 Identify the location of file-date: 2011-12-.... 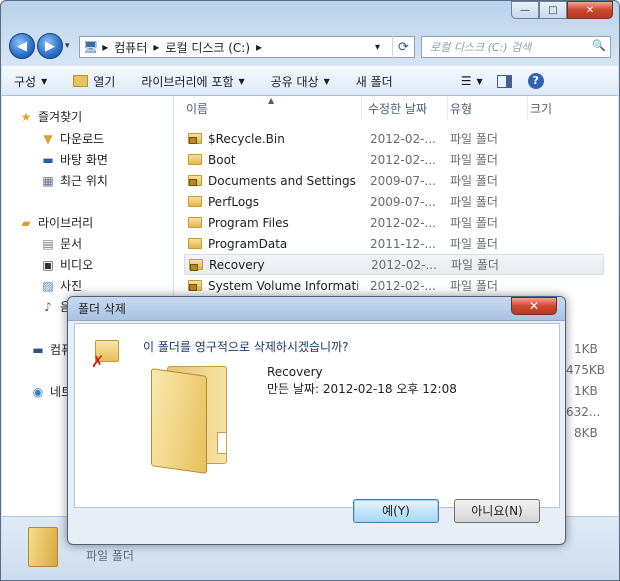
(403, 243).